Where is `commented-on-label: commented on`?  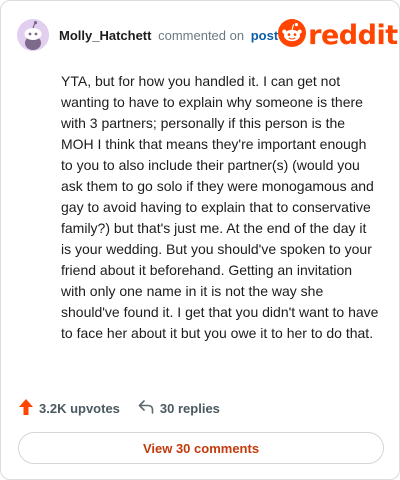
commented-on-label: commented on is located at coordinates (201, 35).